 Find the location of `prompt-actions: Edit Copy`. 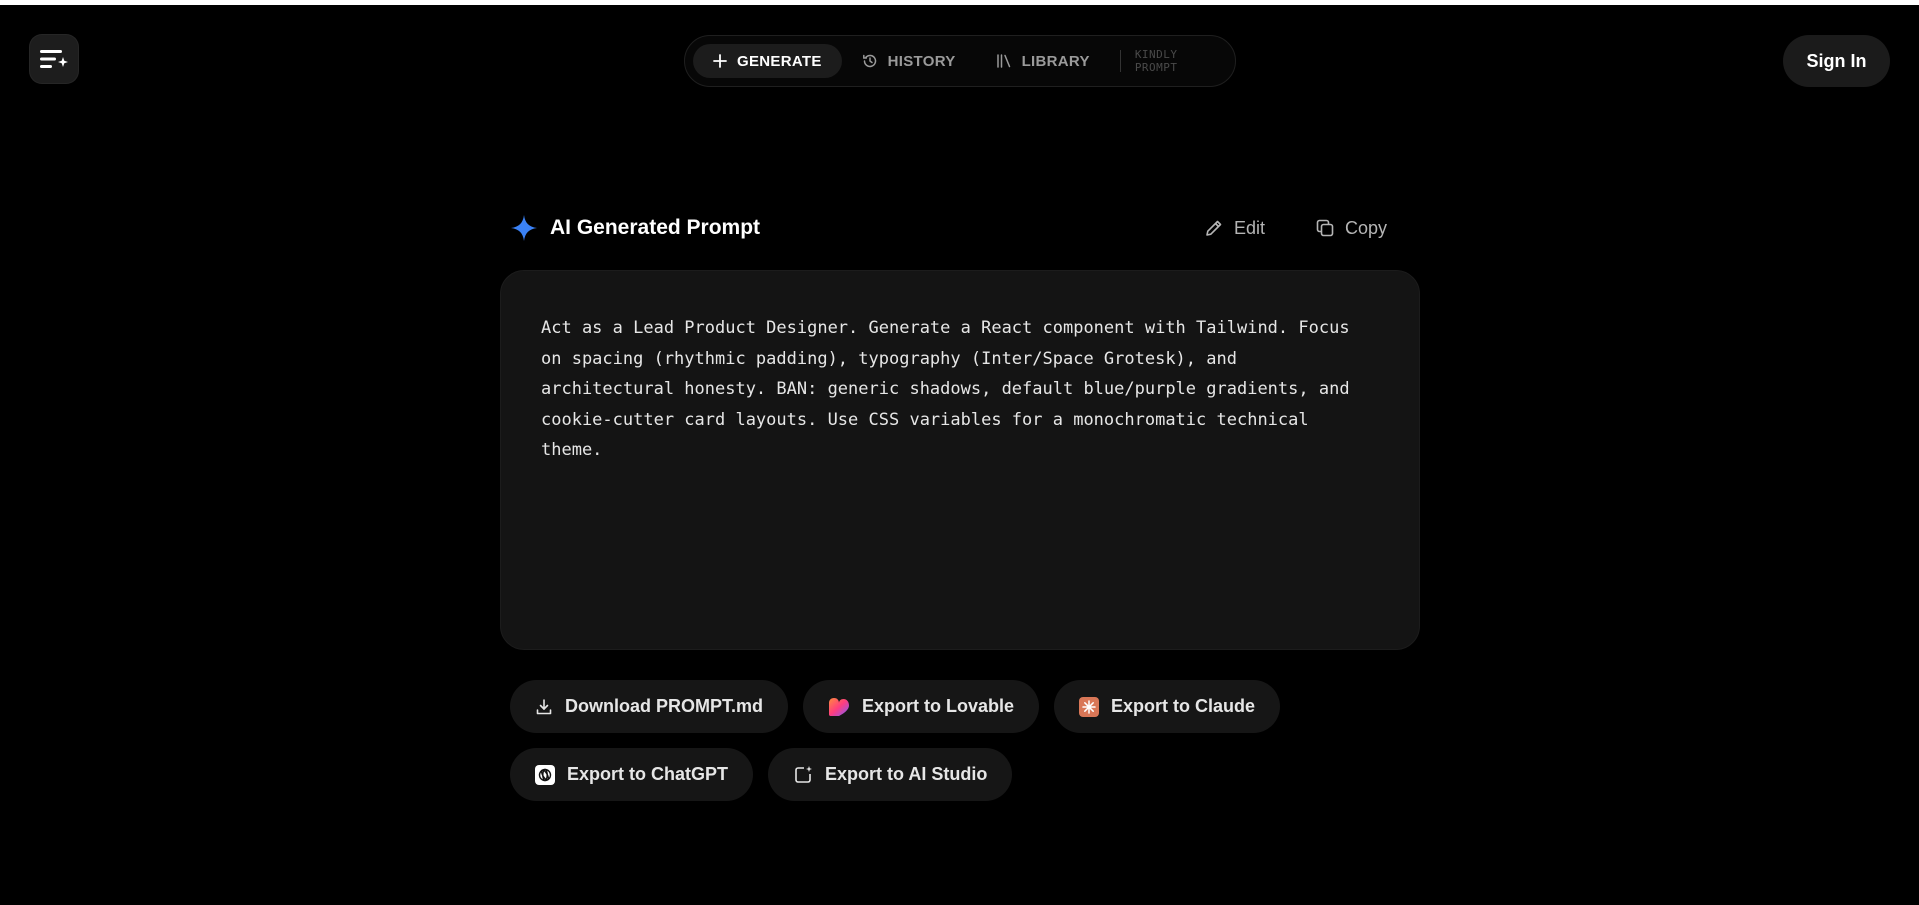

prompt-actions: Edit Copy is located at coordinates (1295, 228).